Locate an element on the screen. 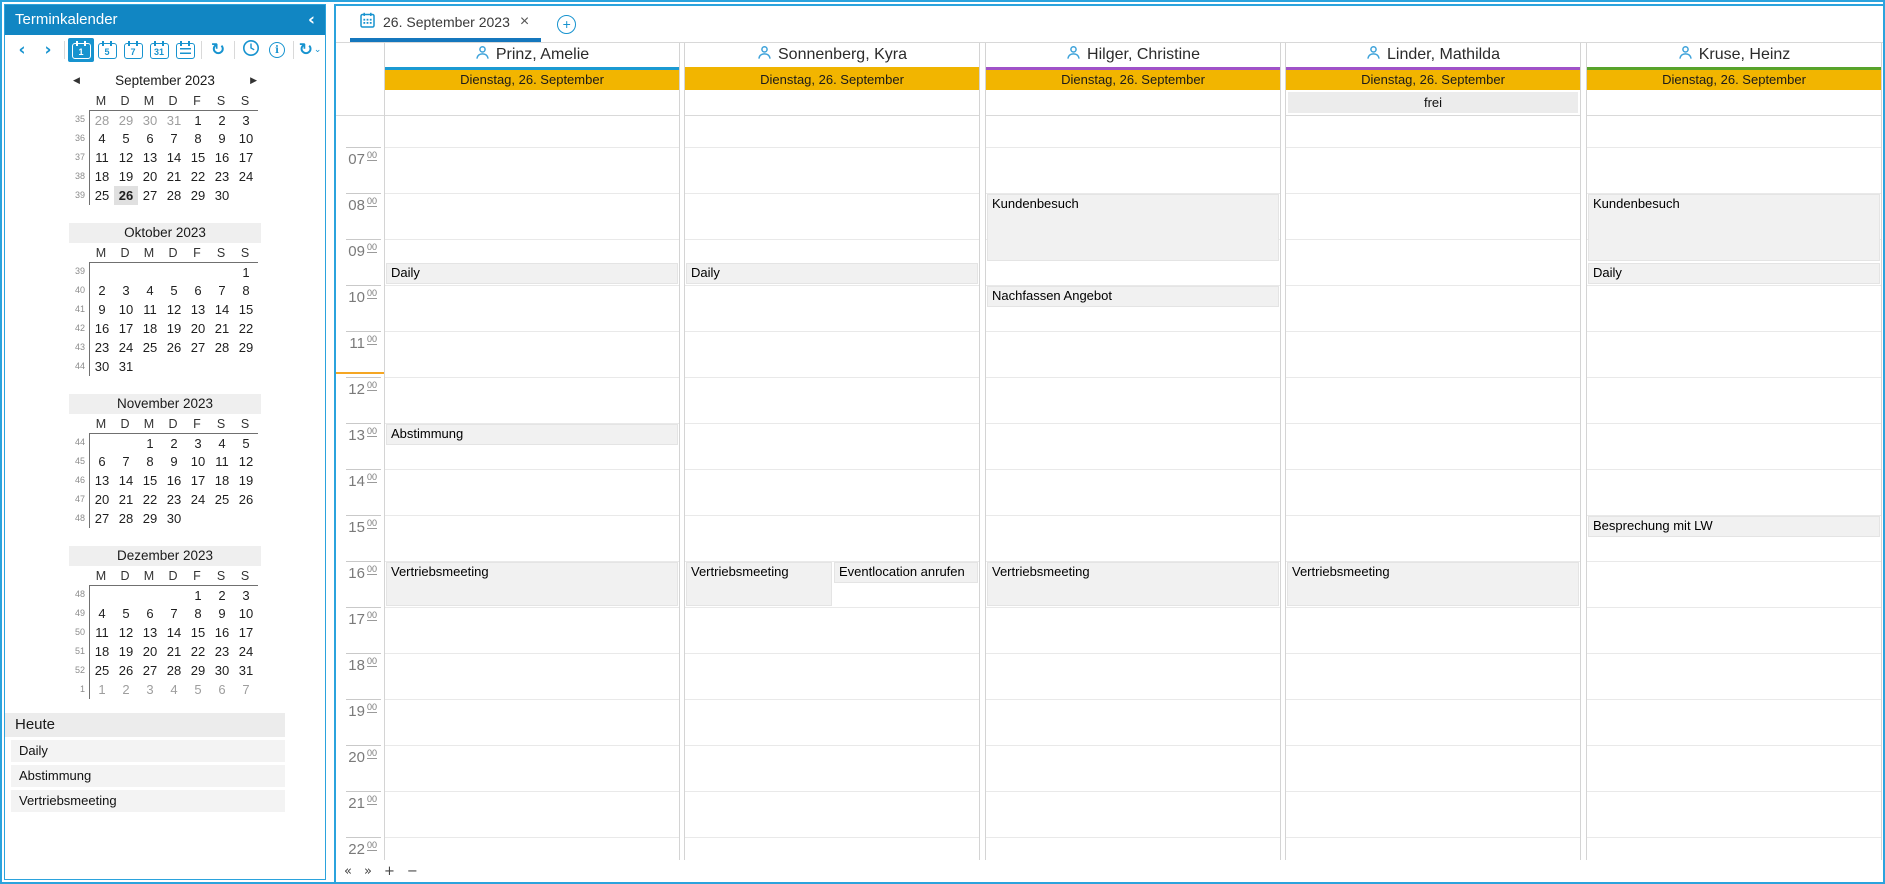 The image size is (1885, 884). event: Daily is located at coordinates (1734, 273).